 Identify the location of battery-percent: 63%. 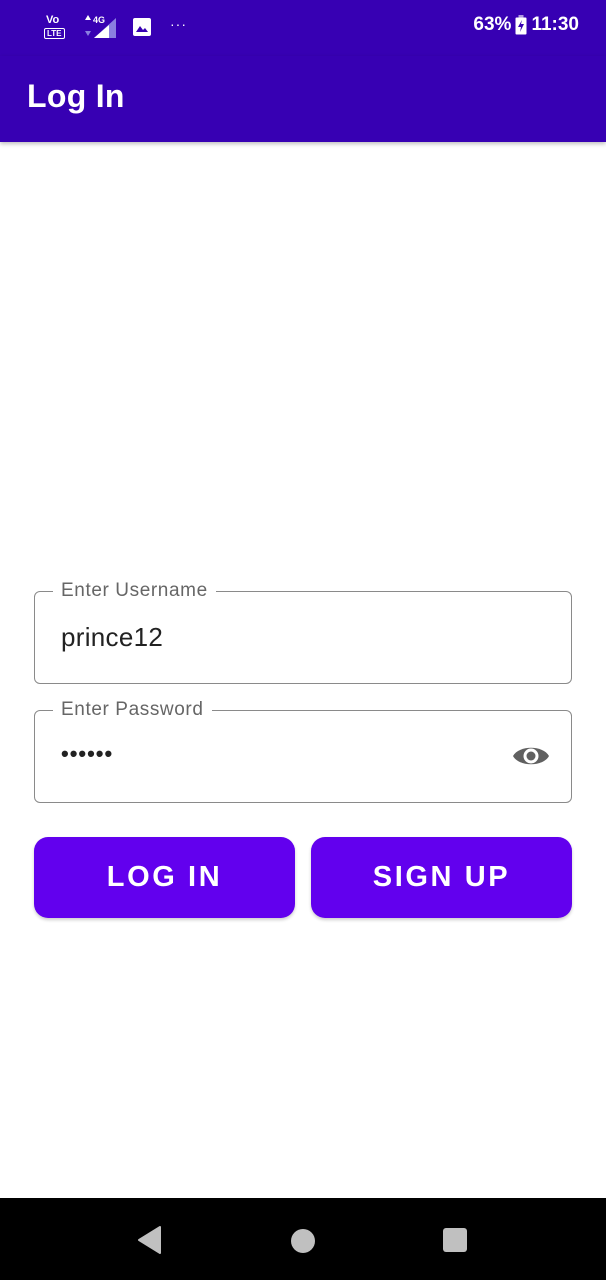
(492, 24).